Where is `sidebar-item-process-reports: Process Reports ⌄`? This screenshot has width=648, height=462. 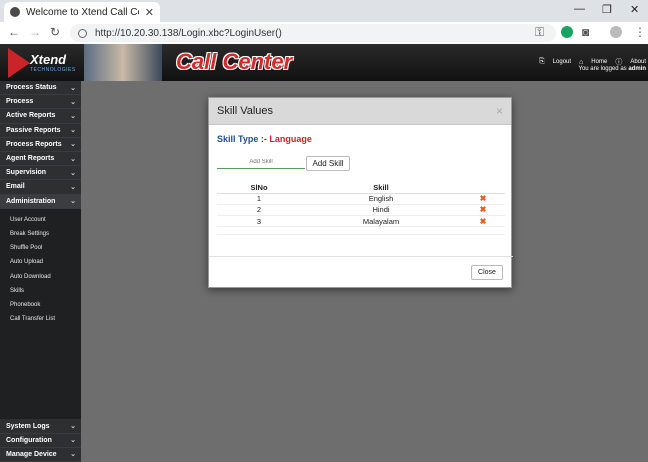 sidebar-item-process-reports: Process Reports ⌄ is located at coordinates (40, 144).